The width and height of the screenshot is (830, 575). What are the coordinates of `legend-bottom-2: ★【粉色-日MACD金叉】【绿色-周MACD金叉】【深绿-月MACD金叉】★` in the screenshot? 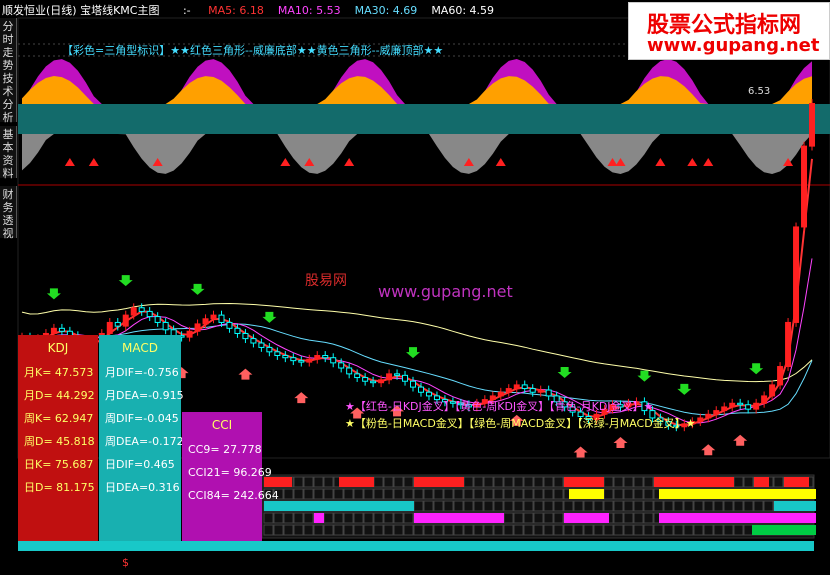 It's located at (520, 423).